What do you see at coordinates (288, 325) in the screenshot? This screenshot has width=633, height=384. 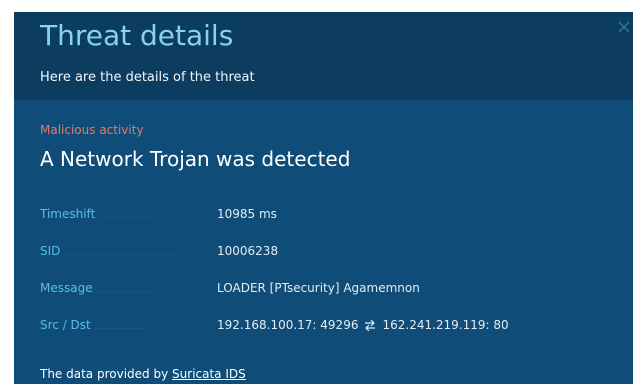 I see `source-address: 192.168.100.17: 49296` at bounding box center [288, 325].